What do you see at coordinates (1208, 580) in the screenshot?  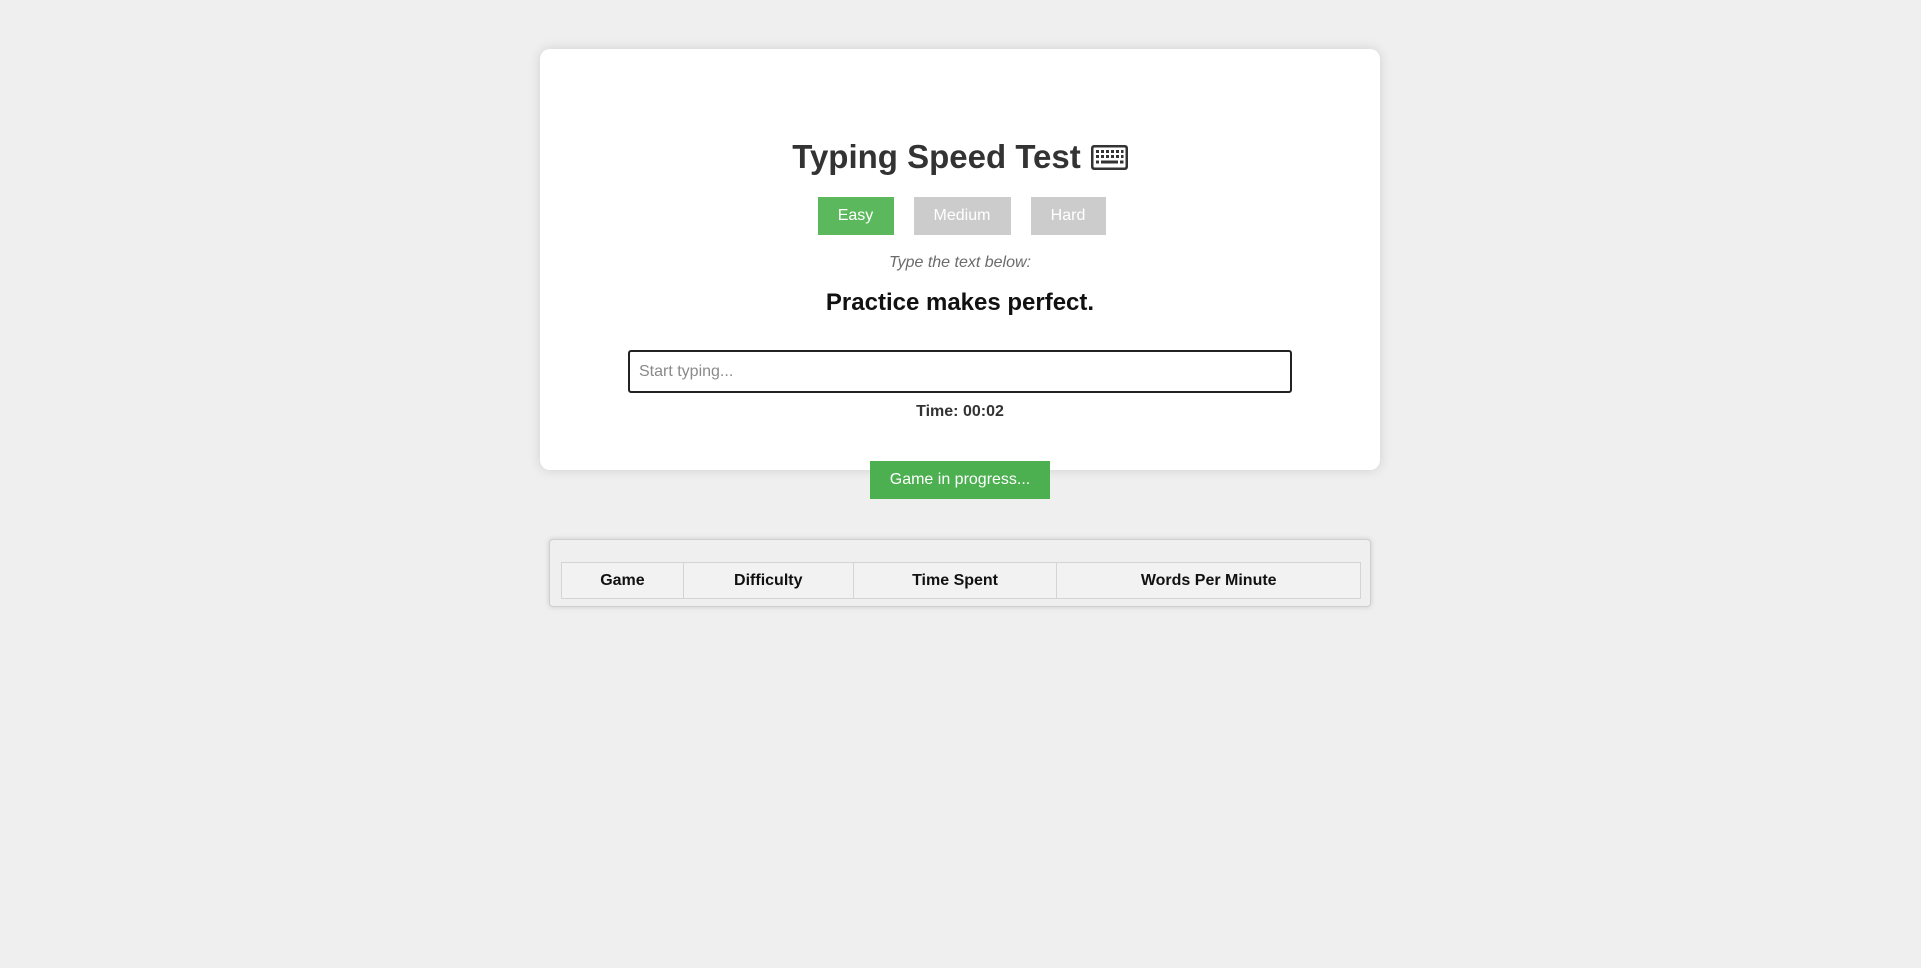 I see `column-header-wpm: Words Per Minute` at bounding box center [1208, 580].